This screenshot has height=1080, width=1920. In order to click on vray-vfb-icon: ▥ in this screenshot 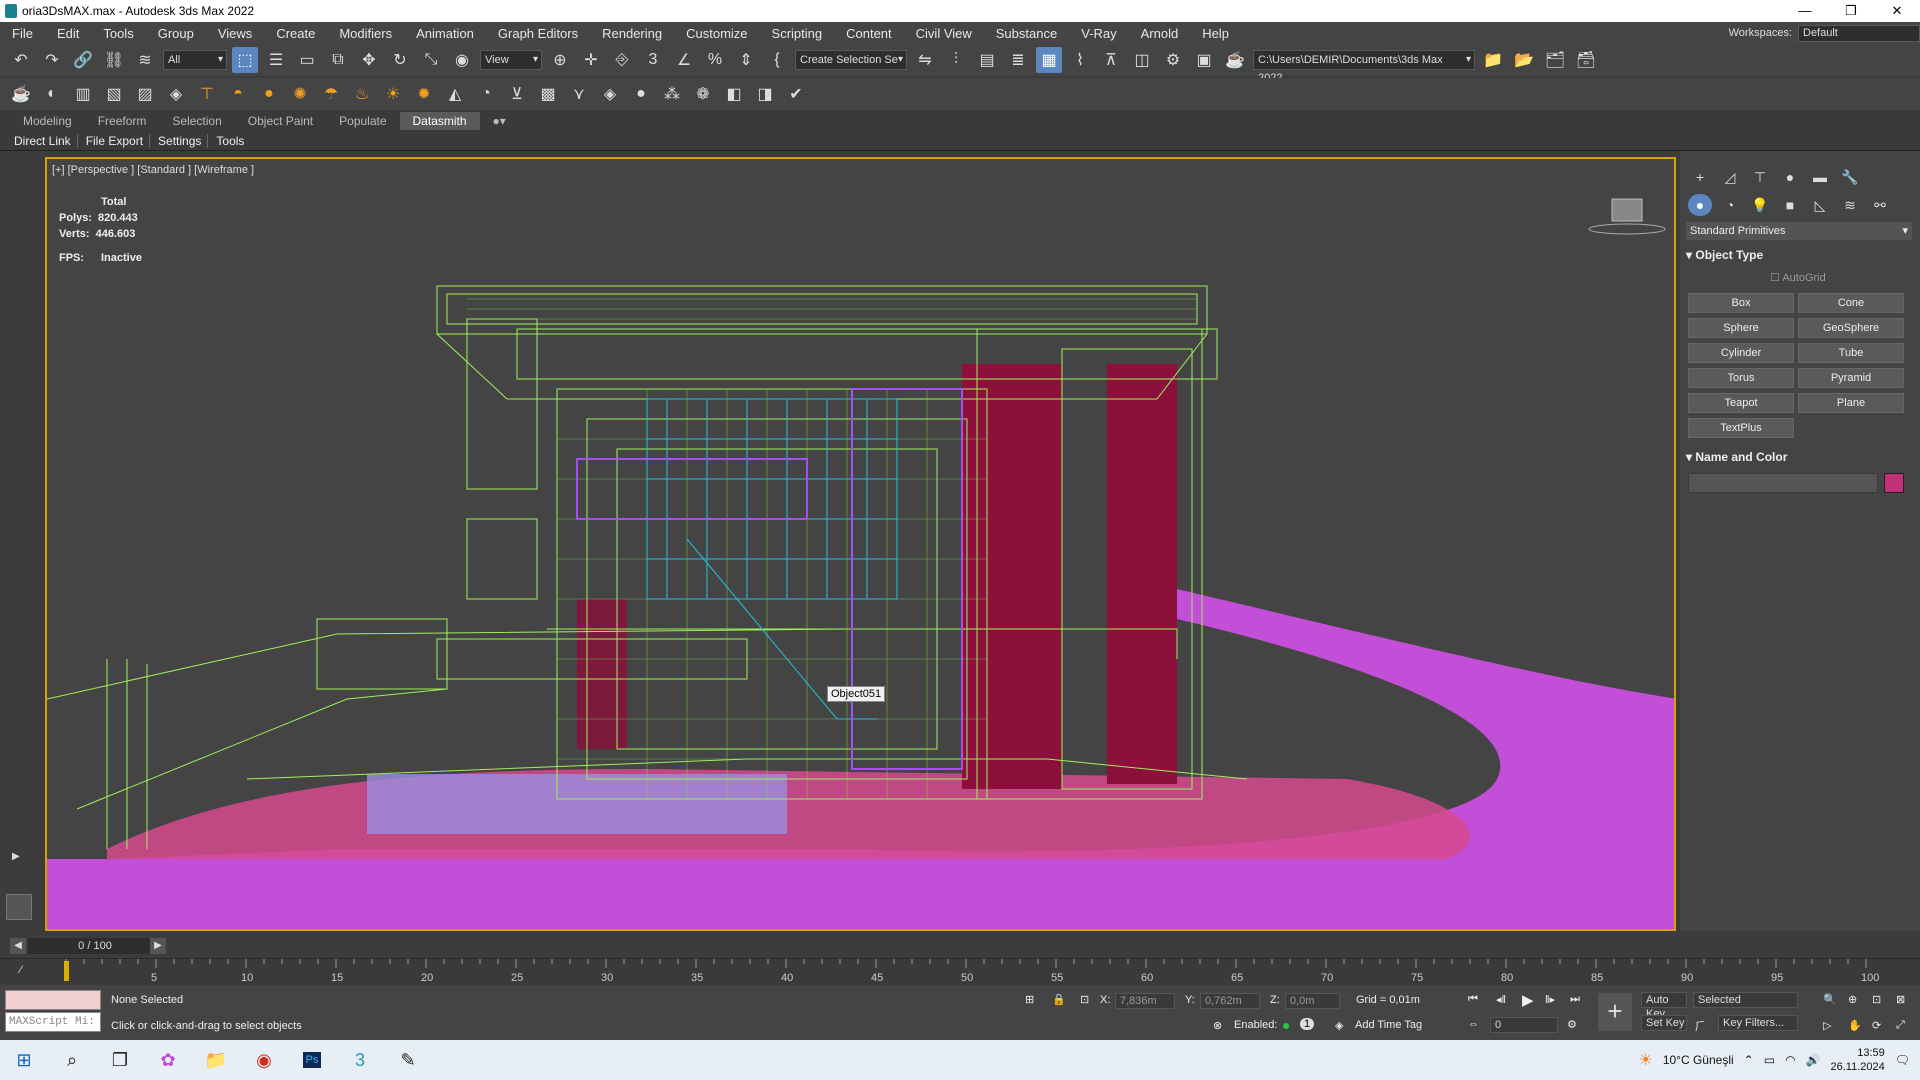, I will do `click(83, 94)`.